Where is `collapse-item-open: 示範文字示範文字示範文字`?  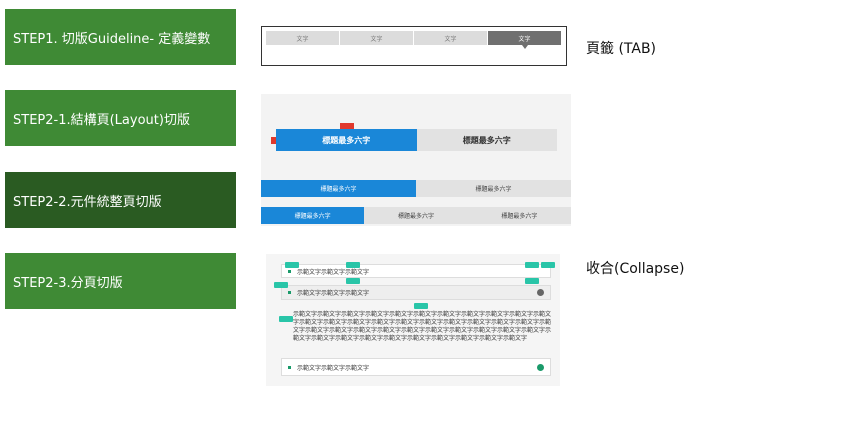 collapse-item-open: 示範文字示範文字示範文字 is located at coordinates (416, 292).